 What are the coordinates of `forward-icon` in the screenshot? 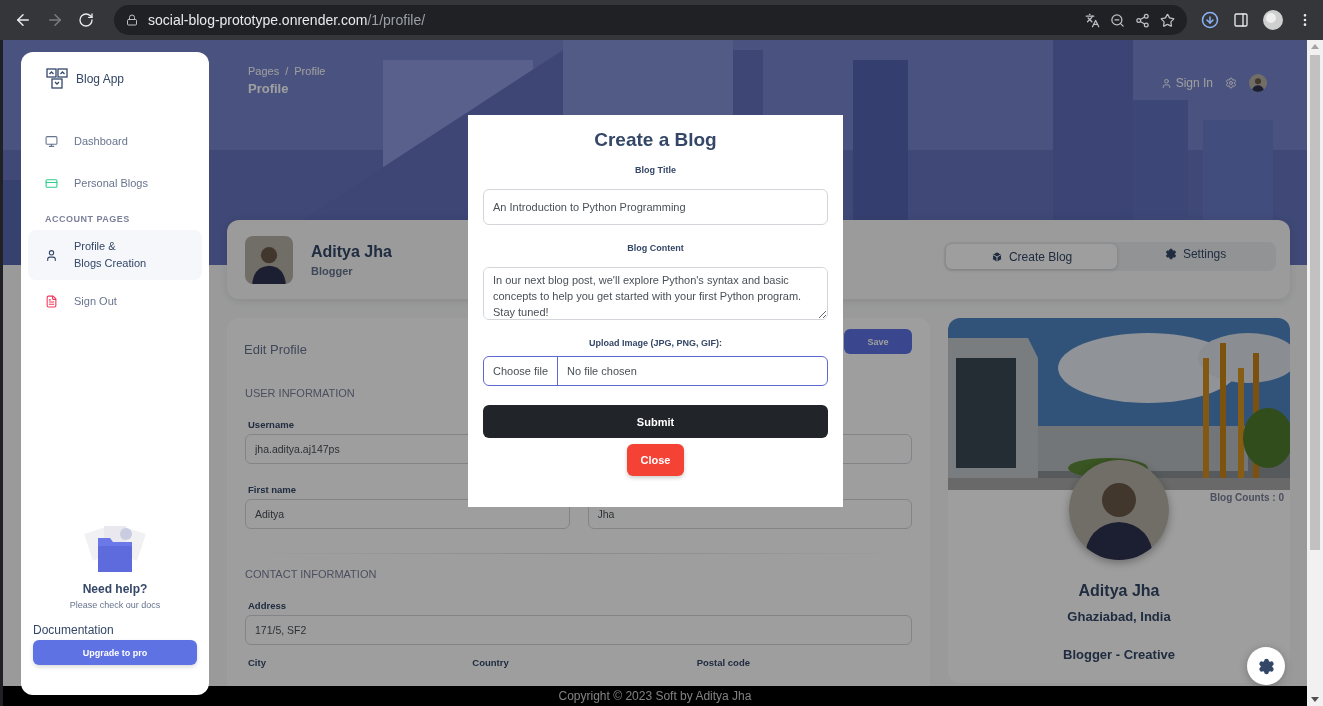 It's located at (55, 20).